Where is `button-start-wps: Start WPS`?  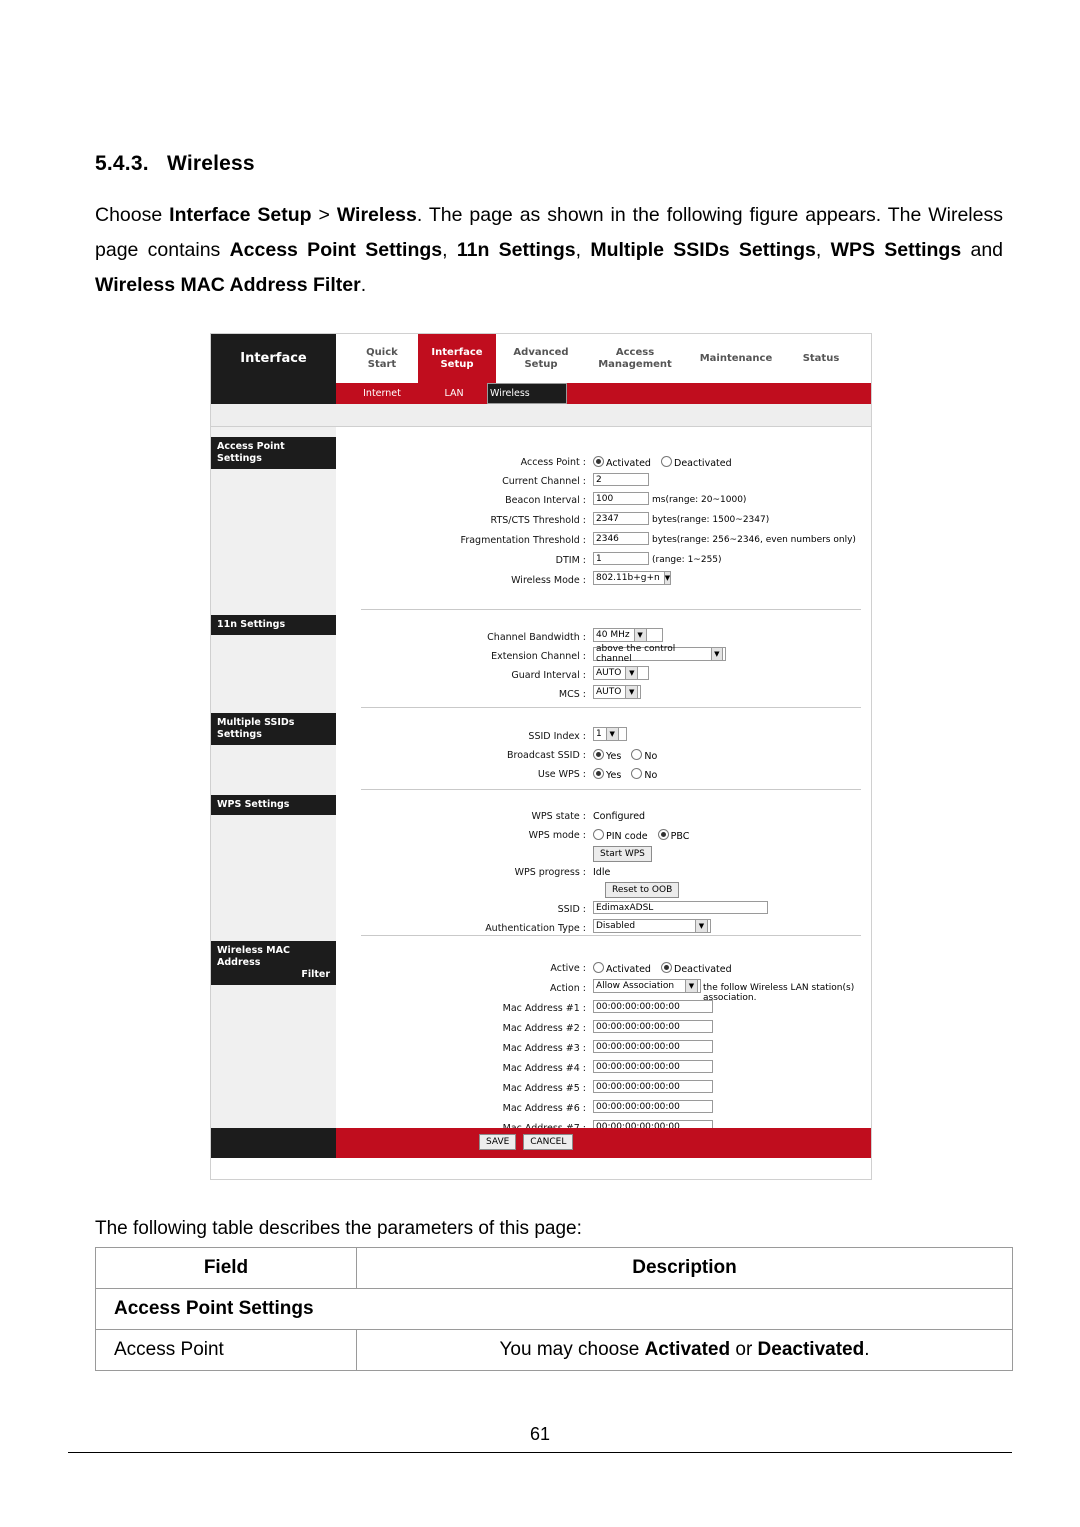 button-start-wps: Start WPS is located at coordinates (622, 854).